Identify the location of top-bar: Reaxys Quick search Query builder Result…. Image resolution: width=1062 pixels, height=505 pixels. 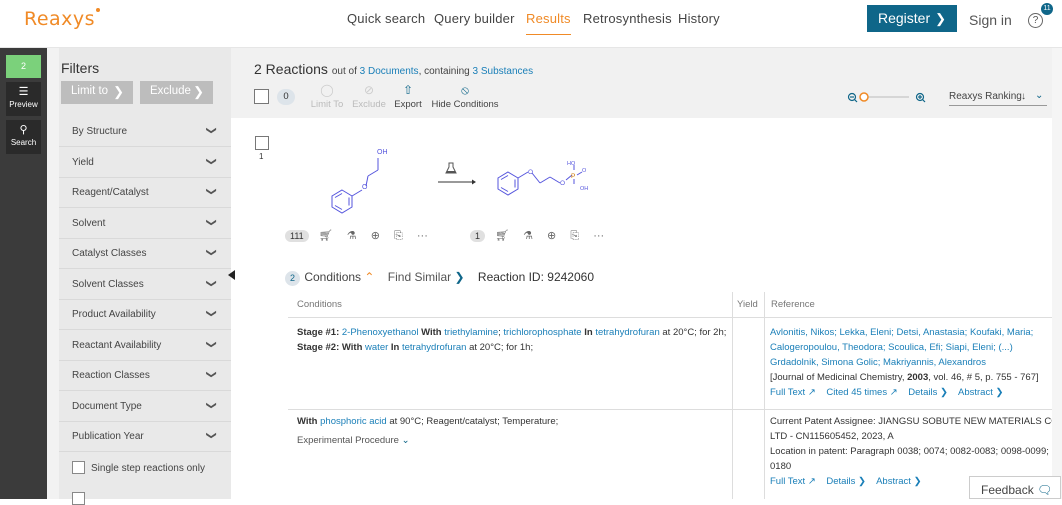
(531, 24).